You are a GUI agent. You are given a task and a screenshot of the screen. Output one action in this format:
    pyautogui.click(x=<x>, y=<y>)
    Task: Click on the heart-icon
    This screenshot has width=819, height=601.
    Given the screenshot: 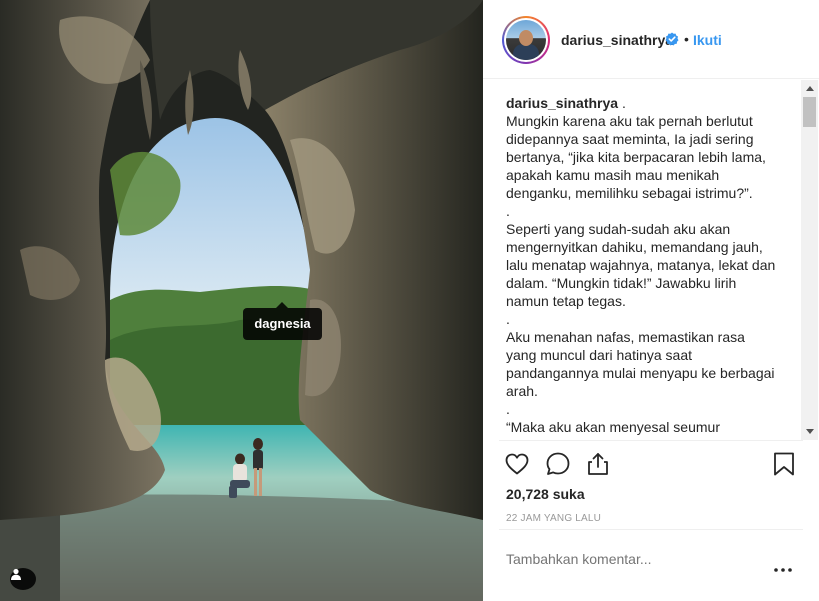 What is the action you would take?
    pyautogui.click(x=517, y=464)
    